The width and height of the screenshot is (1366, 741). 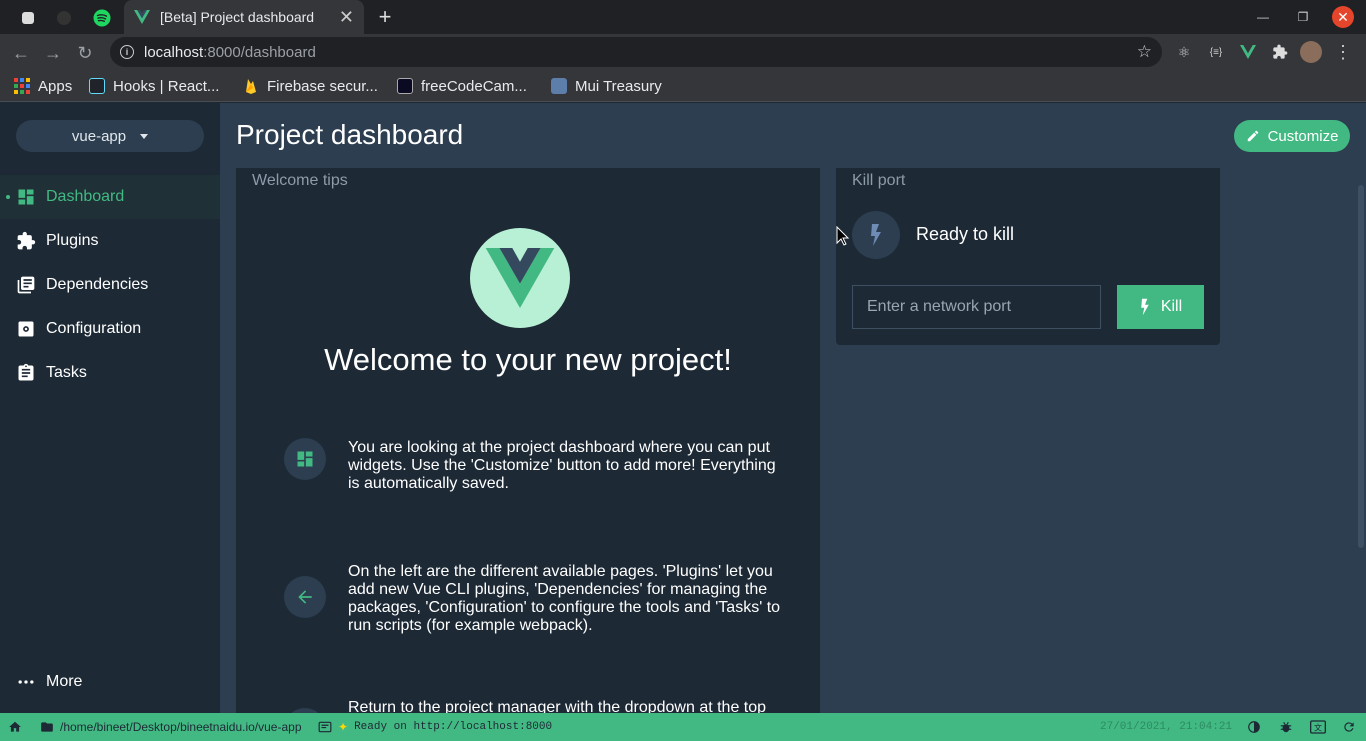 I want to click on sidebar-more-button: More, so click(x=110, y=682).